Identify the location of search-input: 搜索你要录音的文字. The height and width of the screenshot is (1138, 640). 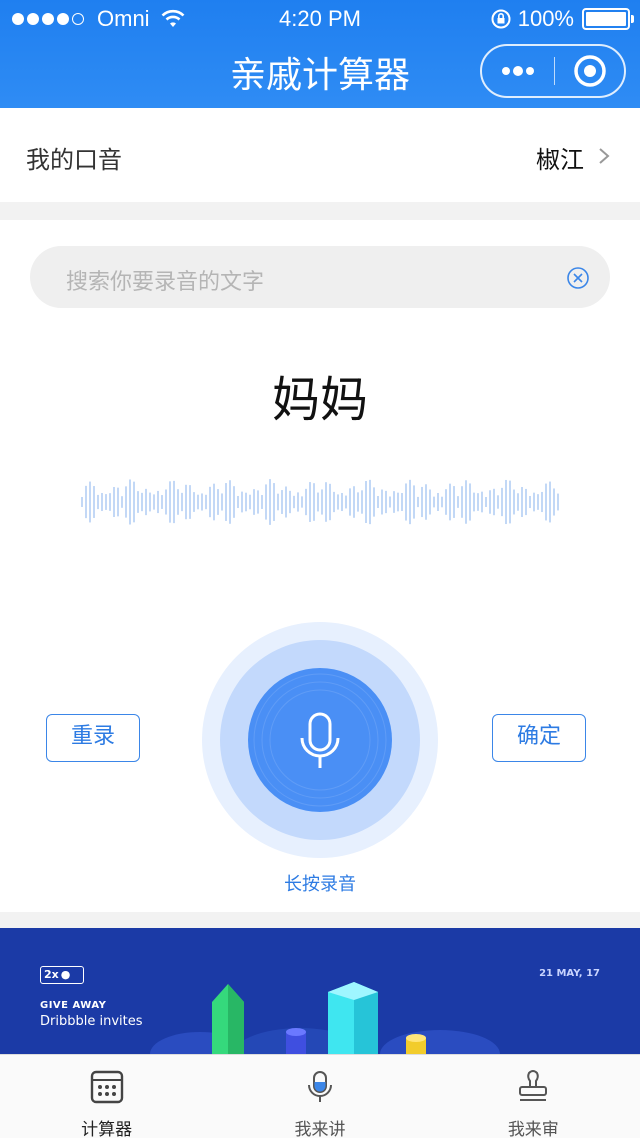
(320, 277).